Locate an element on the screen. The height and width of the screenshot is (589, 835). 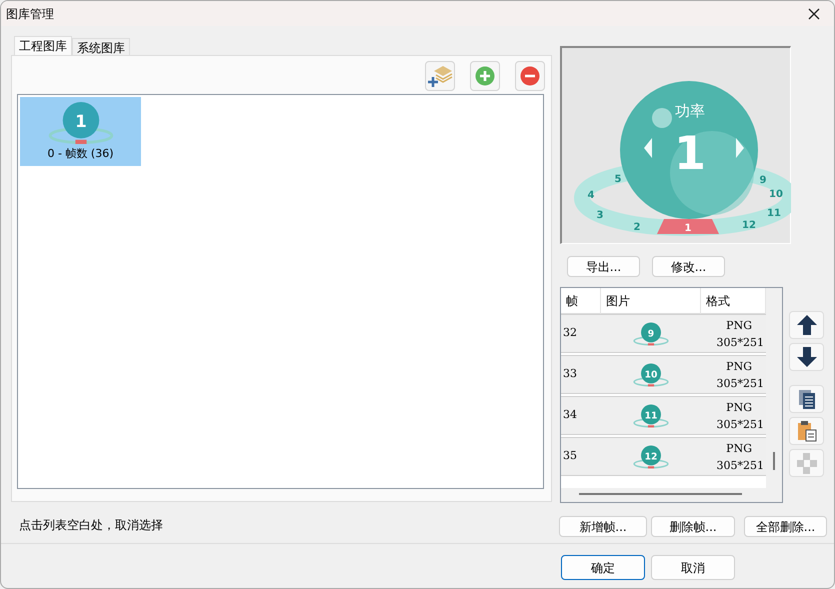
table-row: 35 12 PNG 305*251 is located at coordinates (663, 456).